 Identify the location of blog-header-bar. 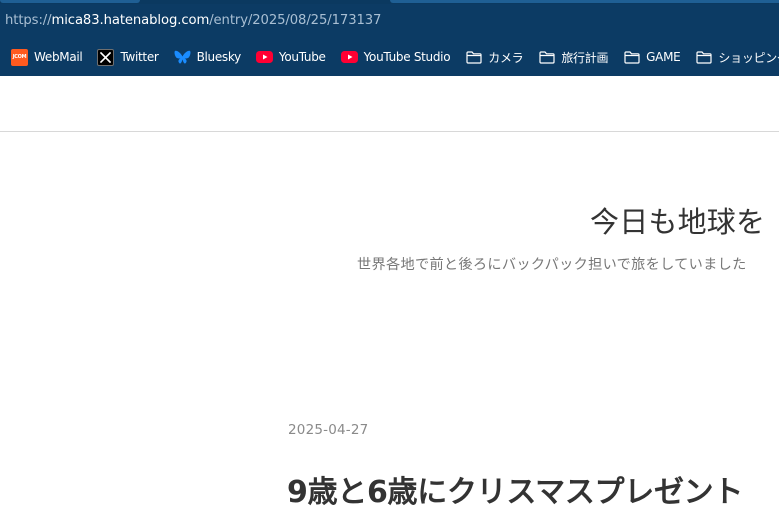
(389, 104).